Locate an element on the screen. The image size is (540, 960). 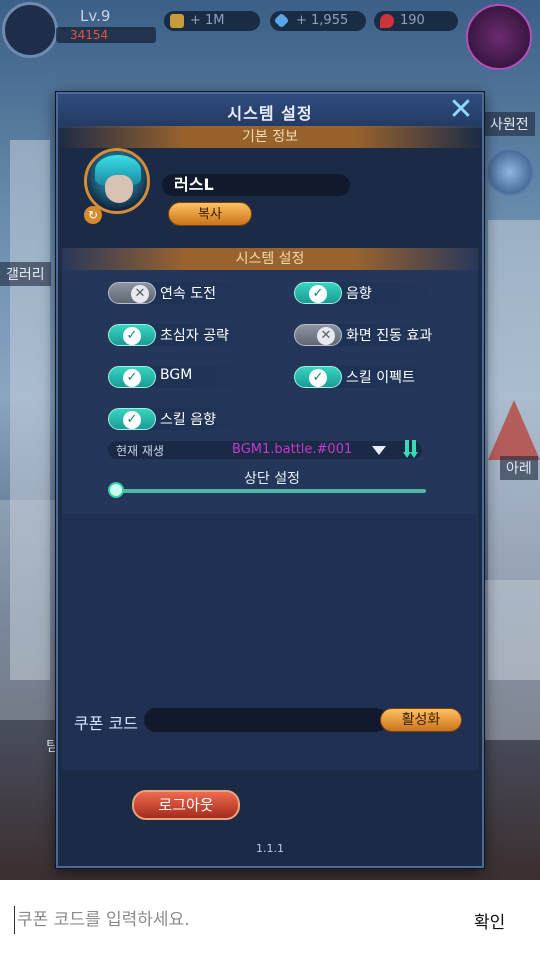
now-playing-select: 현재 재생 BGM1.battle.#001 is located at coordinates (265, 450).